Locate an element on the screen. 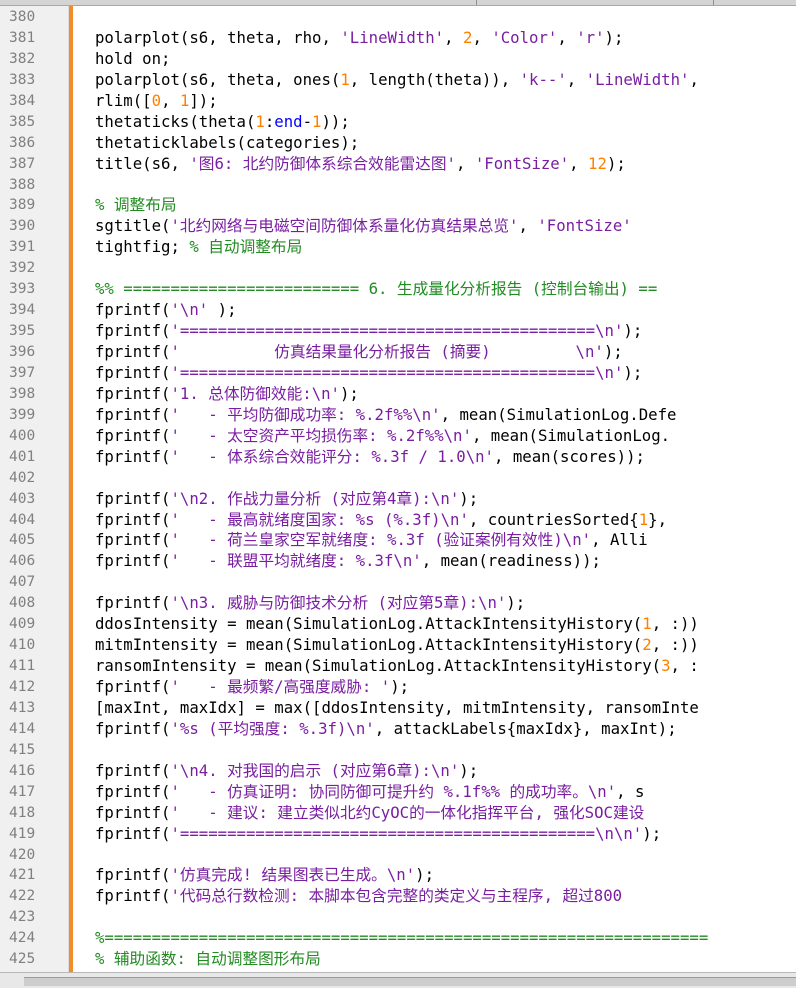  code-line: 389 % 调整布局 is located at coordinates (398, 205).